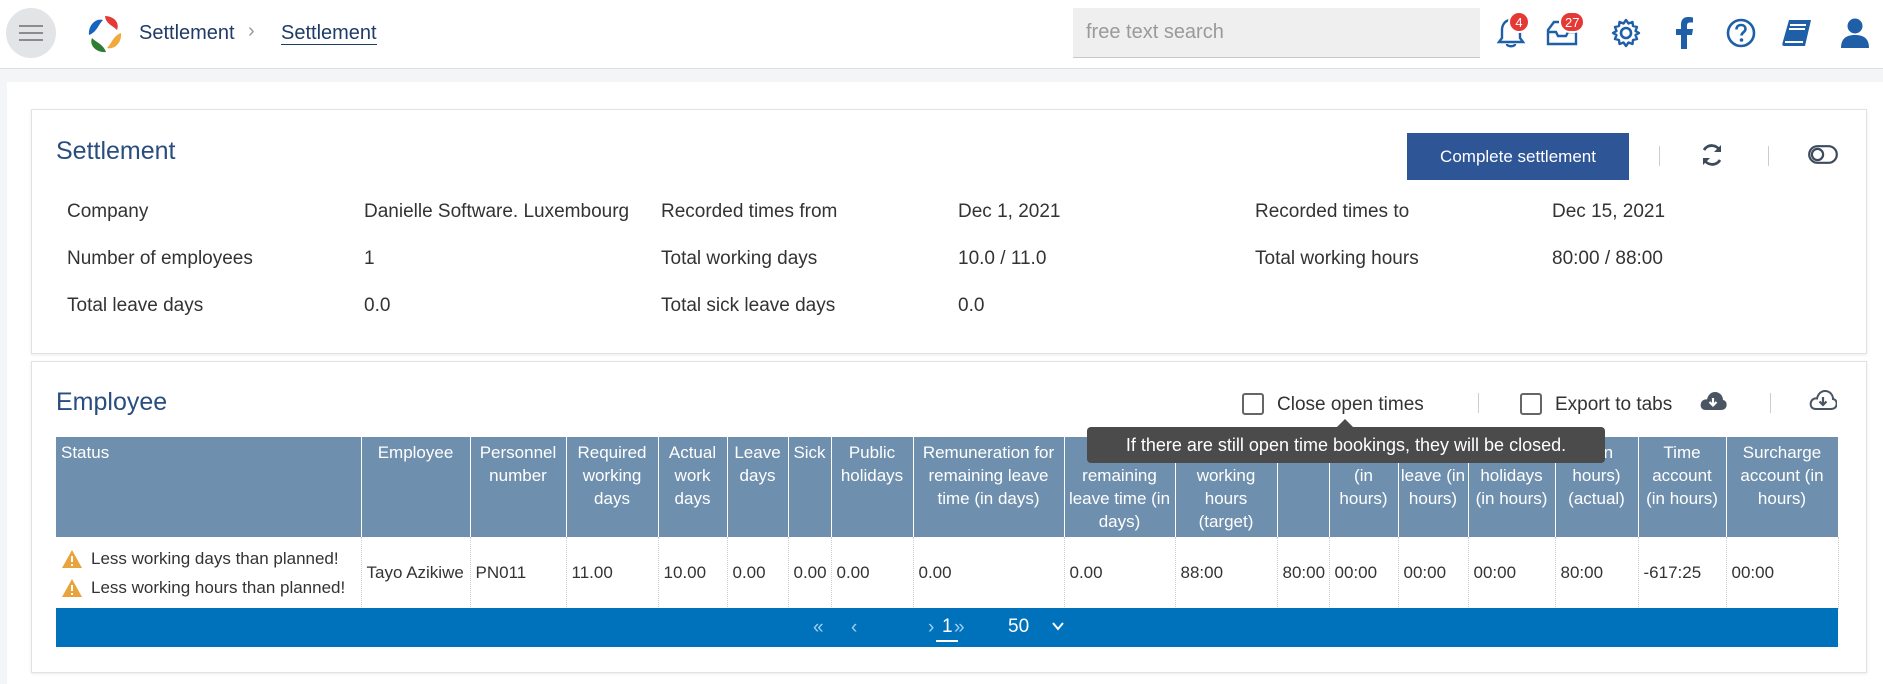  I want to click on search-input, so click(1276, 33).